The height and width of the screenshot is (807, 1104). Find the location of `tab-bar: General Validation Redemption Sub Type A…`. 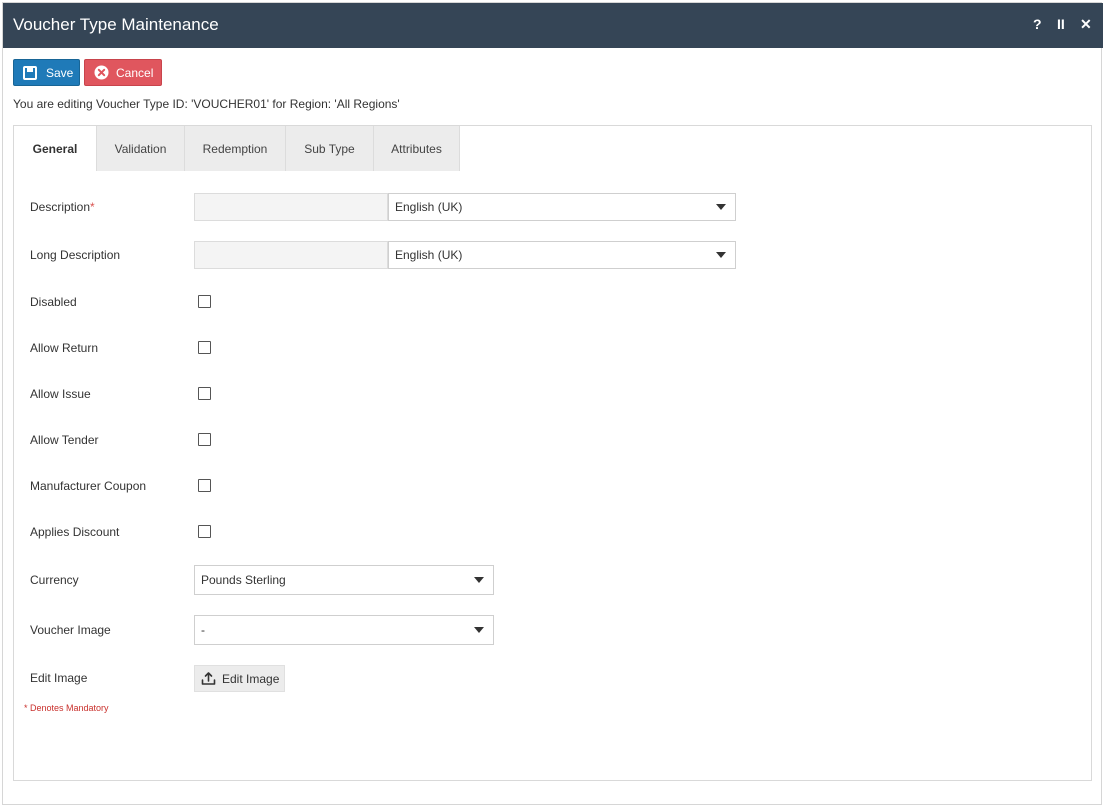

tab-bar: General Validation Redemption Sub Type A… is located at coordinates (237, 148).